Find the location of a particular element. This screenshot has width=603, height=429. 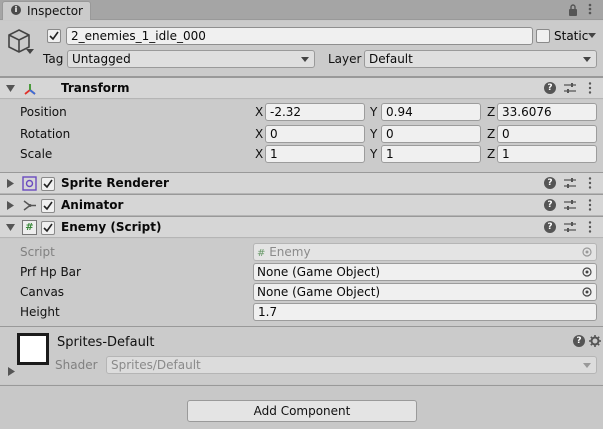

animator-title: Animator is located at coordinates (92, 205).